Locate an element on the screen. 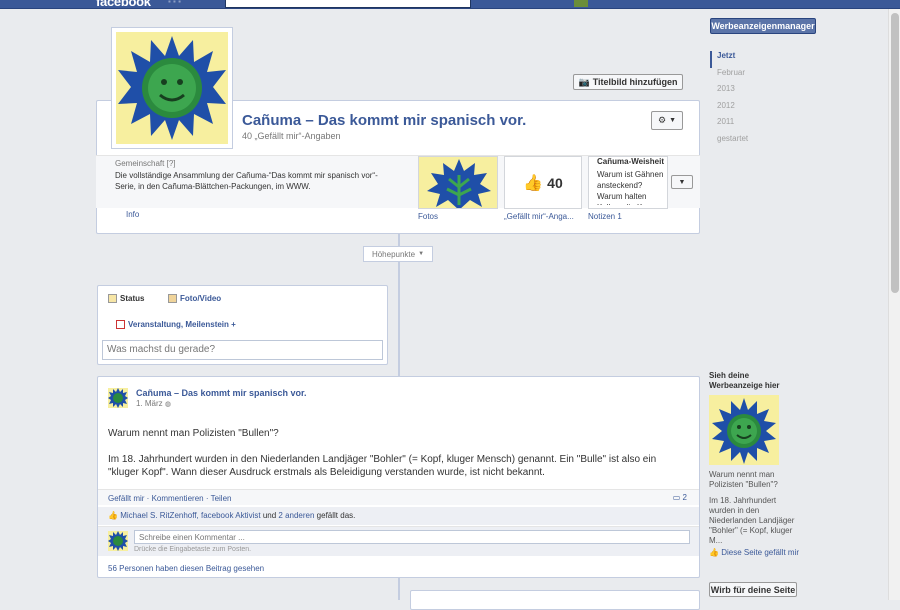 Image resolution: width=900 pixels, height=610 pixels. notification-icons: ▪ ▪ ▪ is located at coordinates (188, 3).